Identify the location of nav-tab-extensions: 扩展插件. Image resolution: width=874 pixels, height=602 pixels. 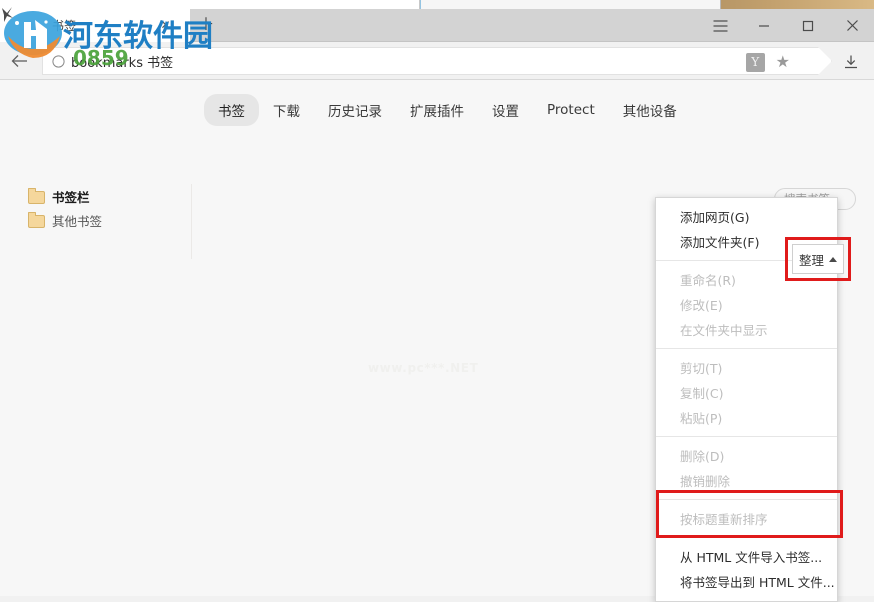
(437, 110).